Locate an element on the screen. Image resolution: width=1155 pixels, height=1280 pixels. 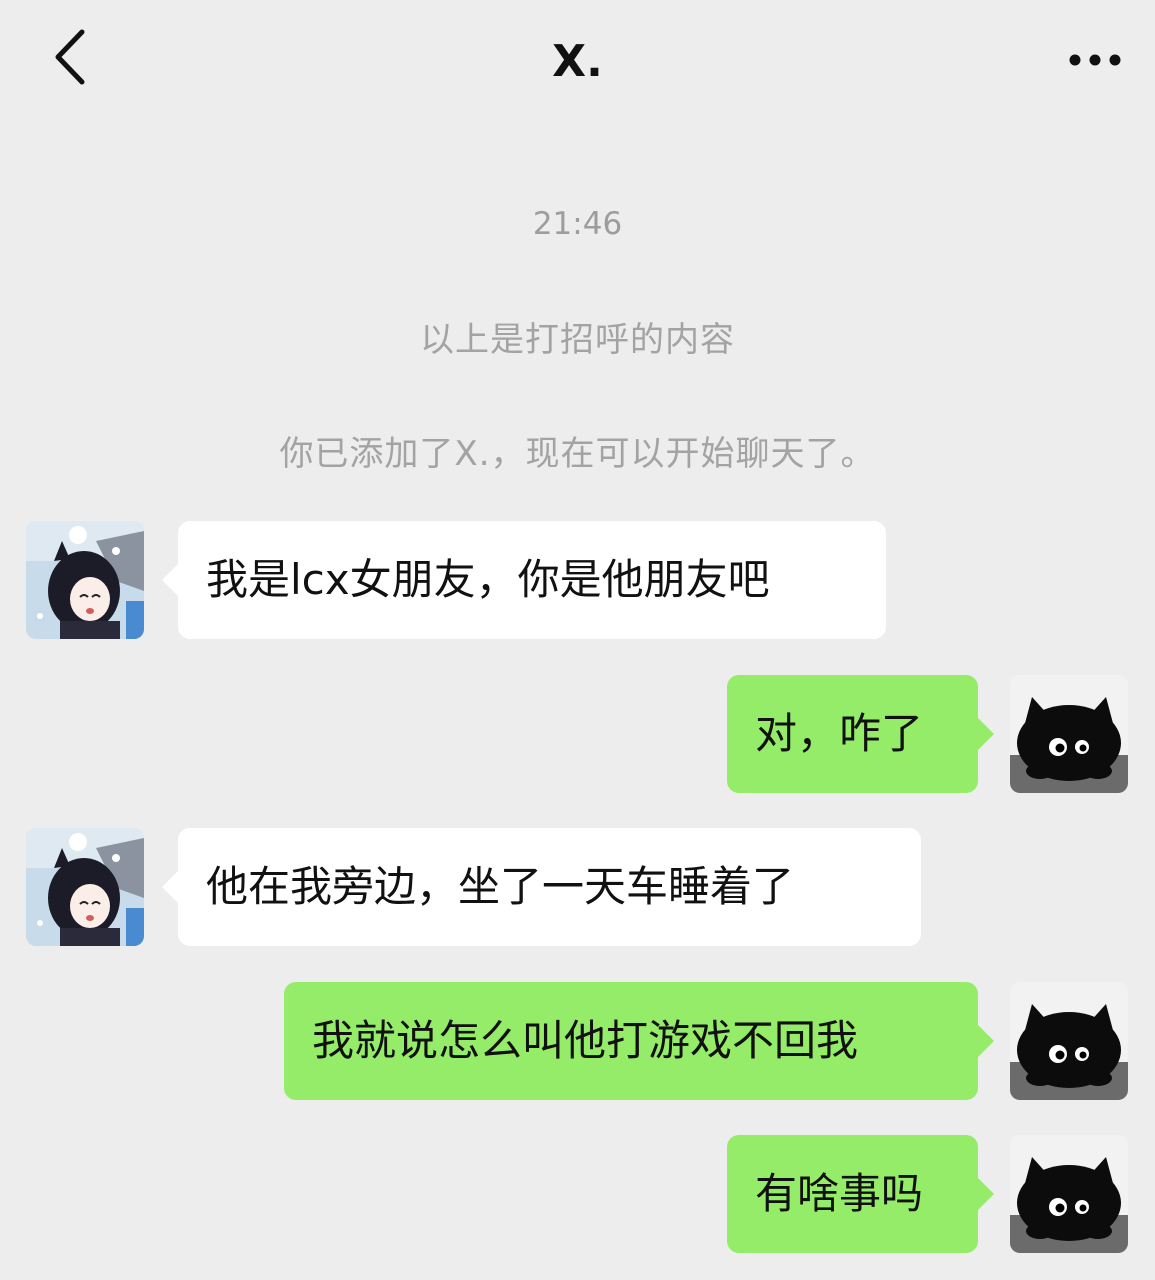
system-message: 以上是打招呼的内容 is located at coordinates (577, 340).